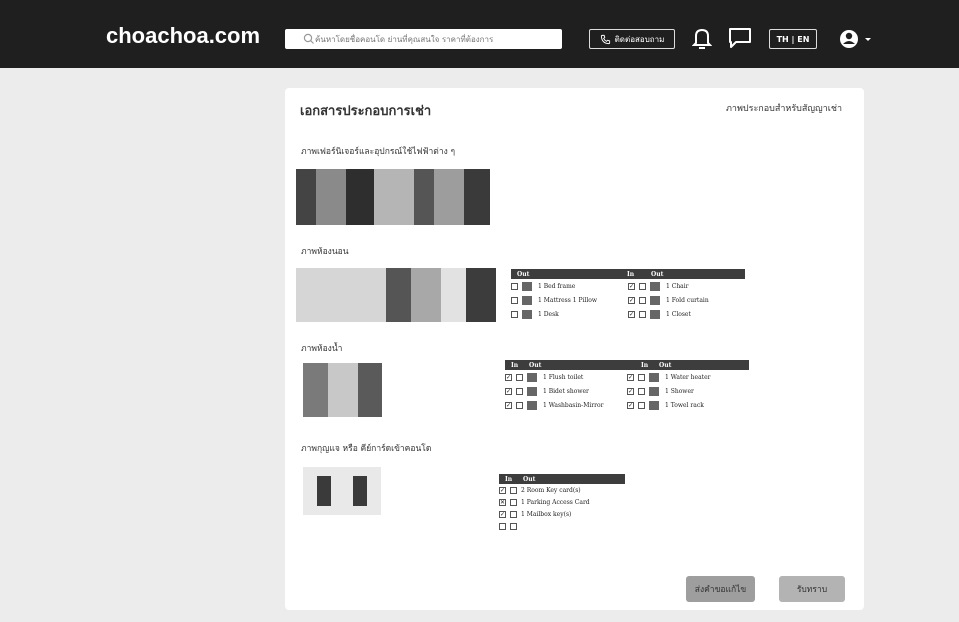 The width and height of the screenshot is (959, 622). I want to click on phone-icon, so click(605, 39).